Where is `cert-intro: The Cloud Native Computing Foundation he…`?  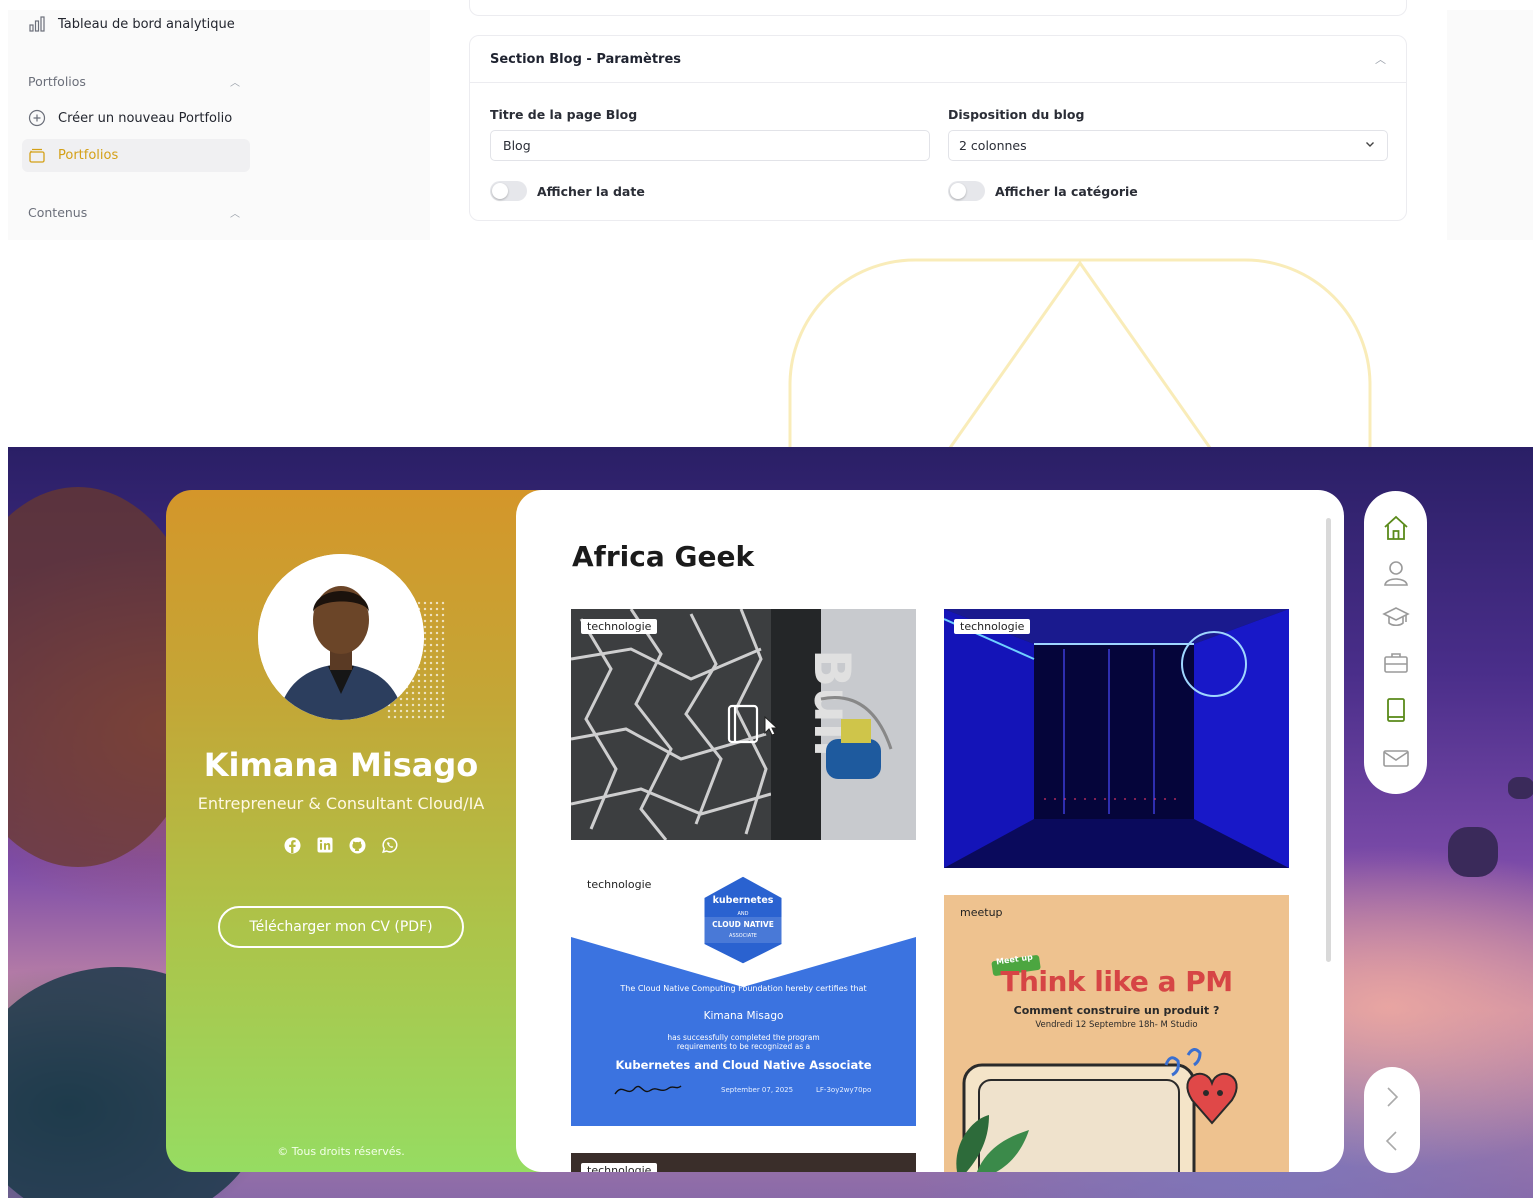 cert-intro: The Cloud Native Computing Foundation he… is located at coordinates (743, 988).